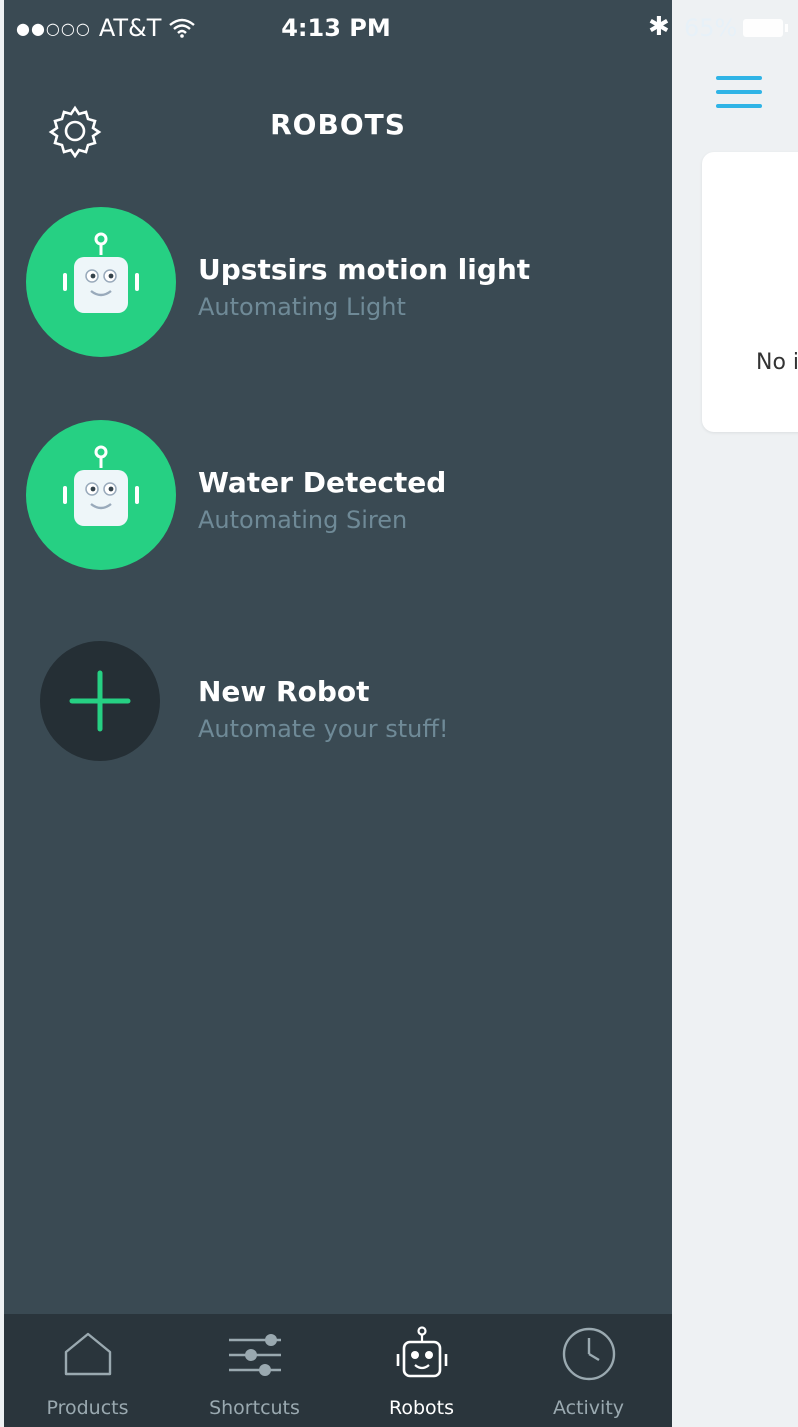 Image resolution: width=798 pixels, height=1427 pixels. I want to click on clock-time: 4:13 PM, so click(336, 28).